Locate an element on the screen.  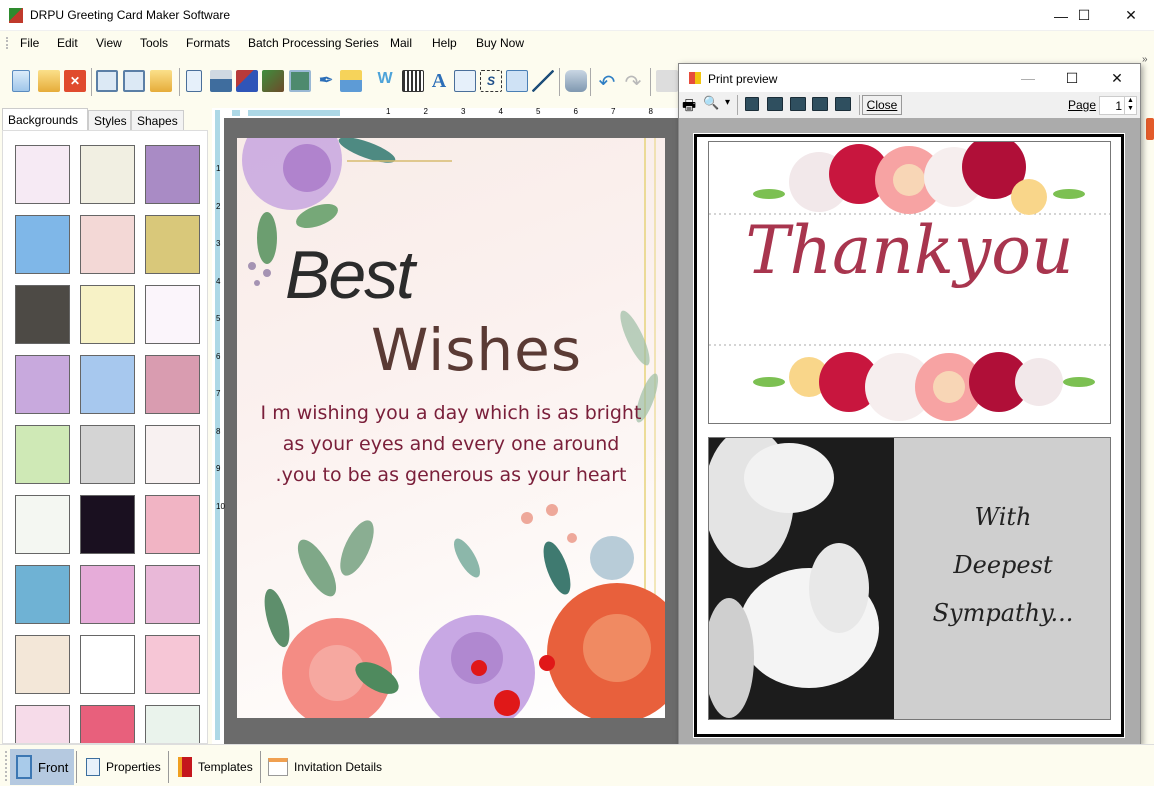
menu-mail: Mail is located at coordinates (401, 43).